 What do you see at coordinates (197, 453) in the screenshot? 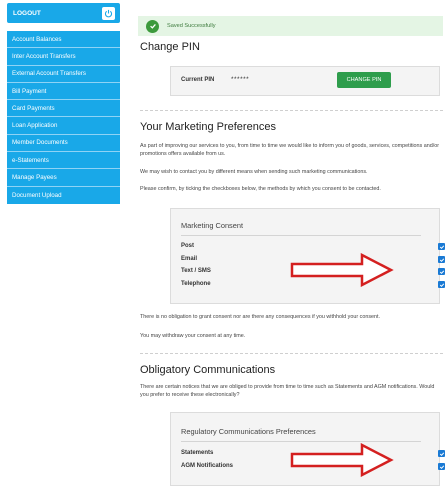
I see `preference-label: Statements` at bounding box center [197, 453].